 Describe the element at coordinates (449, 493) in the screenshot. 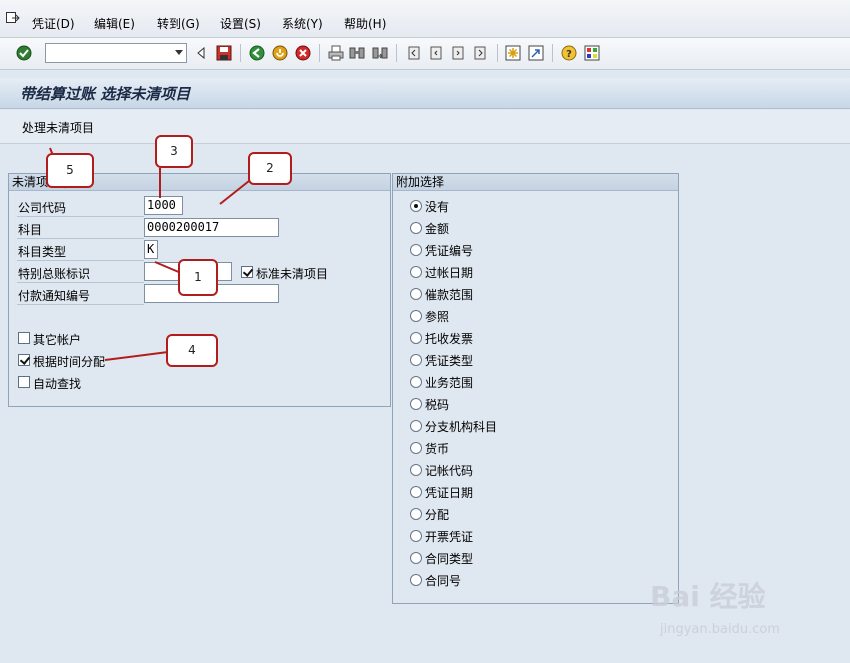

I see `radio-option-label: 凭证日期` at that location.